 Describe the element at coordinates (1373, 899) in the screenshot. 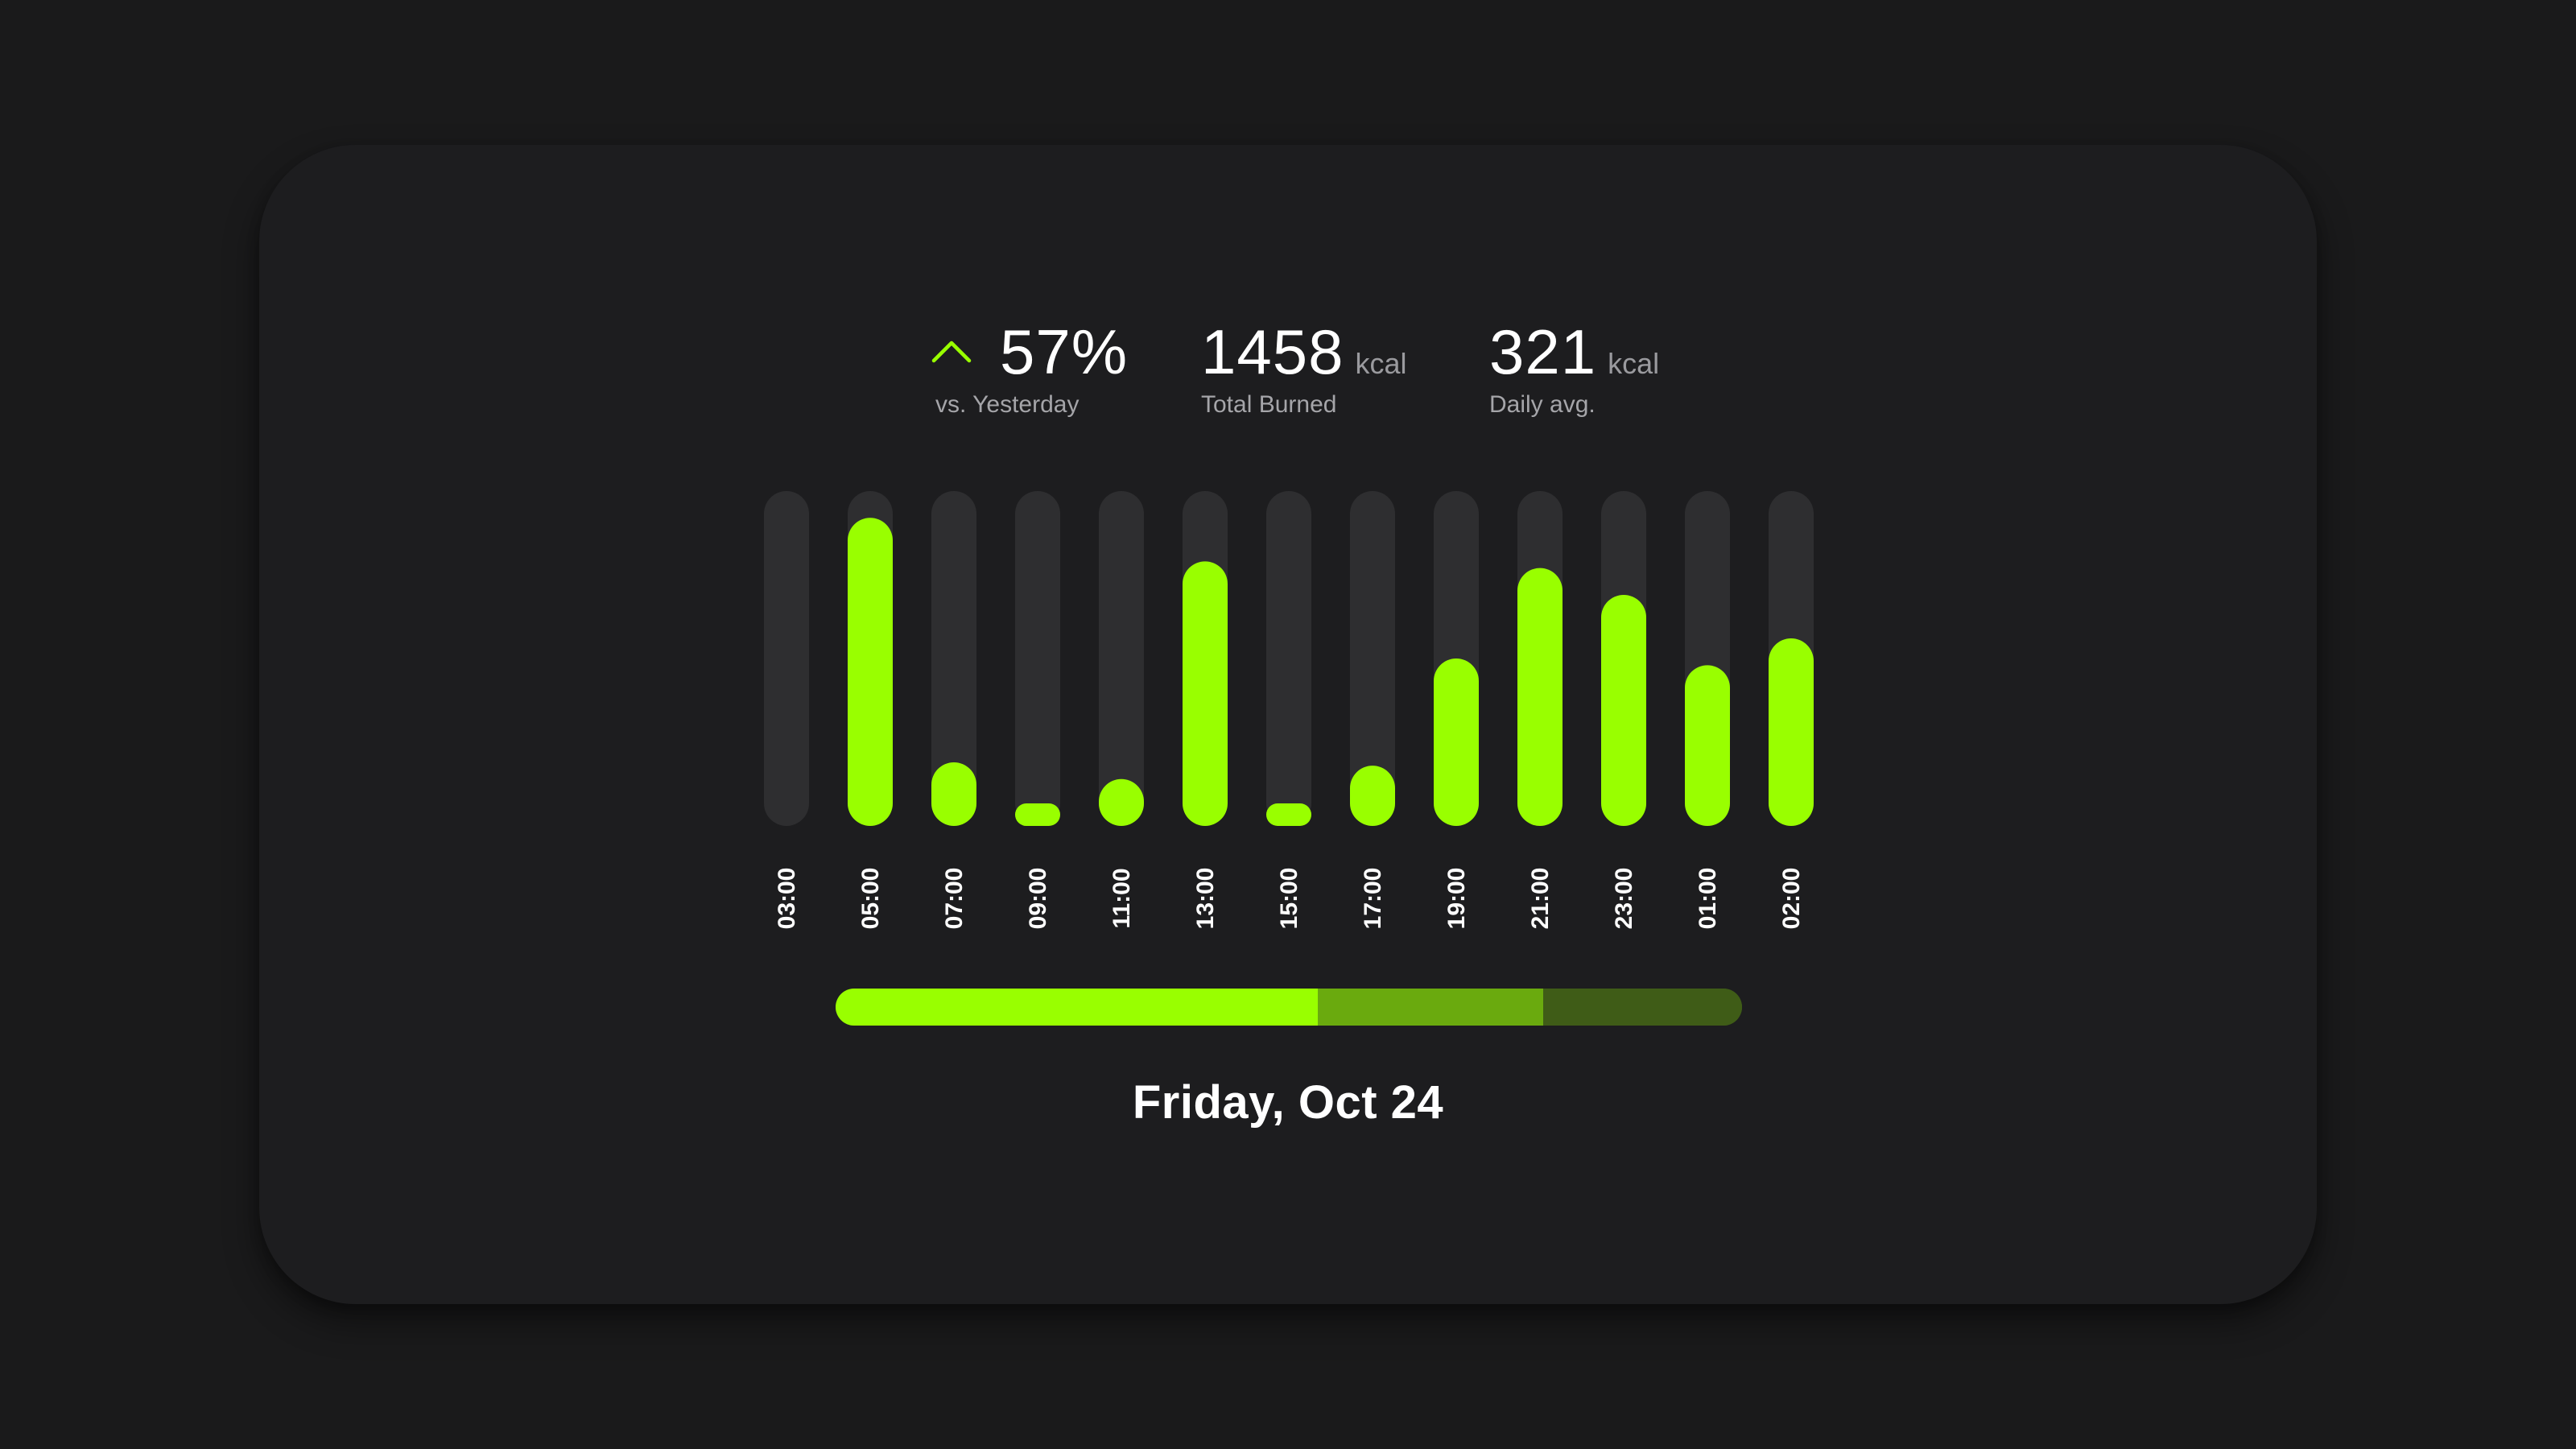

I see `tick-label-17:00: 17:00` at that location.